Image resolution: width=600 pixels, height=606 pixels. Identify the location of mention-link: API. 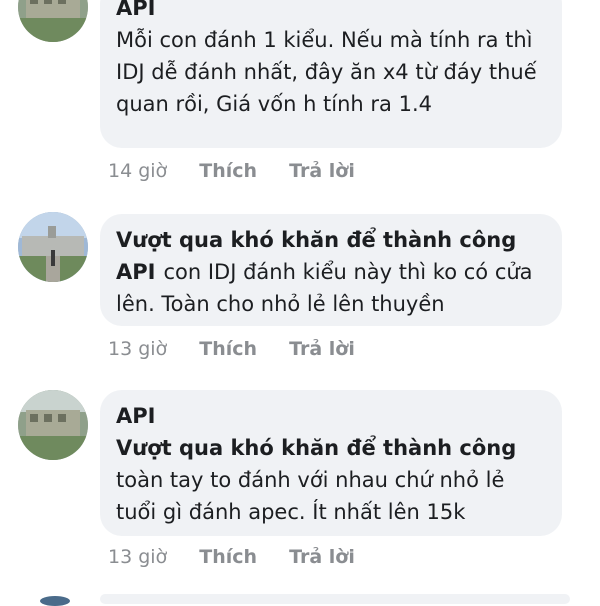
(135, 272).